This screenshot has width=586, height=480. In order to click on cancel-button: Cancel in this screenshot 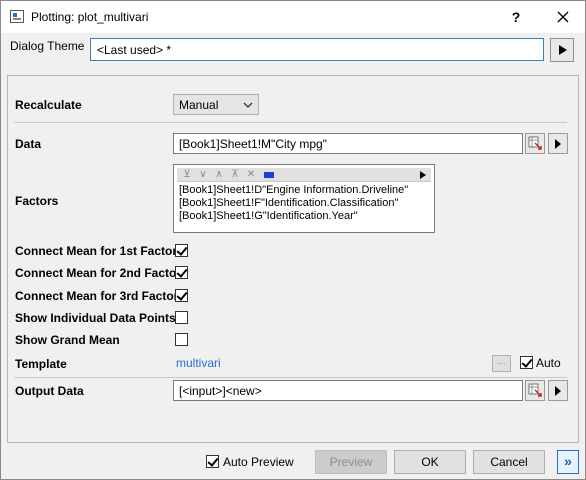, I will do `click(509, 462)`.